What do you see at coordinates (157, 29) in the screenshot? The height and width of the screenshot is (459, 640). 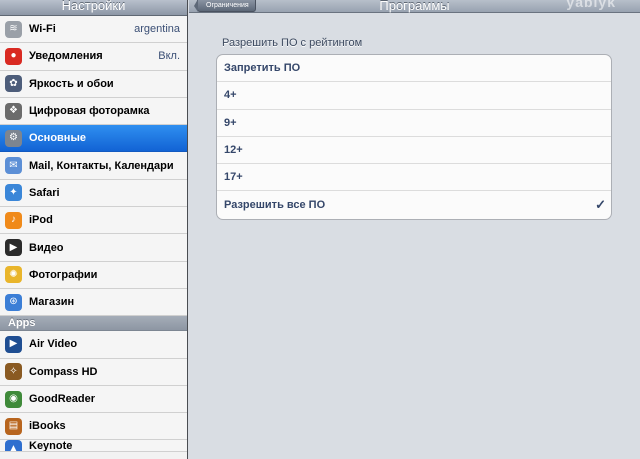 I see `sidebar-item-value: argentina` at bounding box center [157, 29].